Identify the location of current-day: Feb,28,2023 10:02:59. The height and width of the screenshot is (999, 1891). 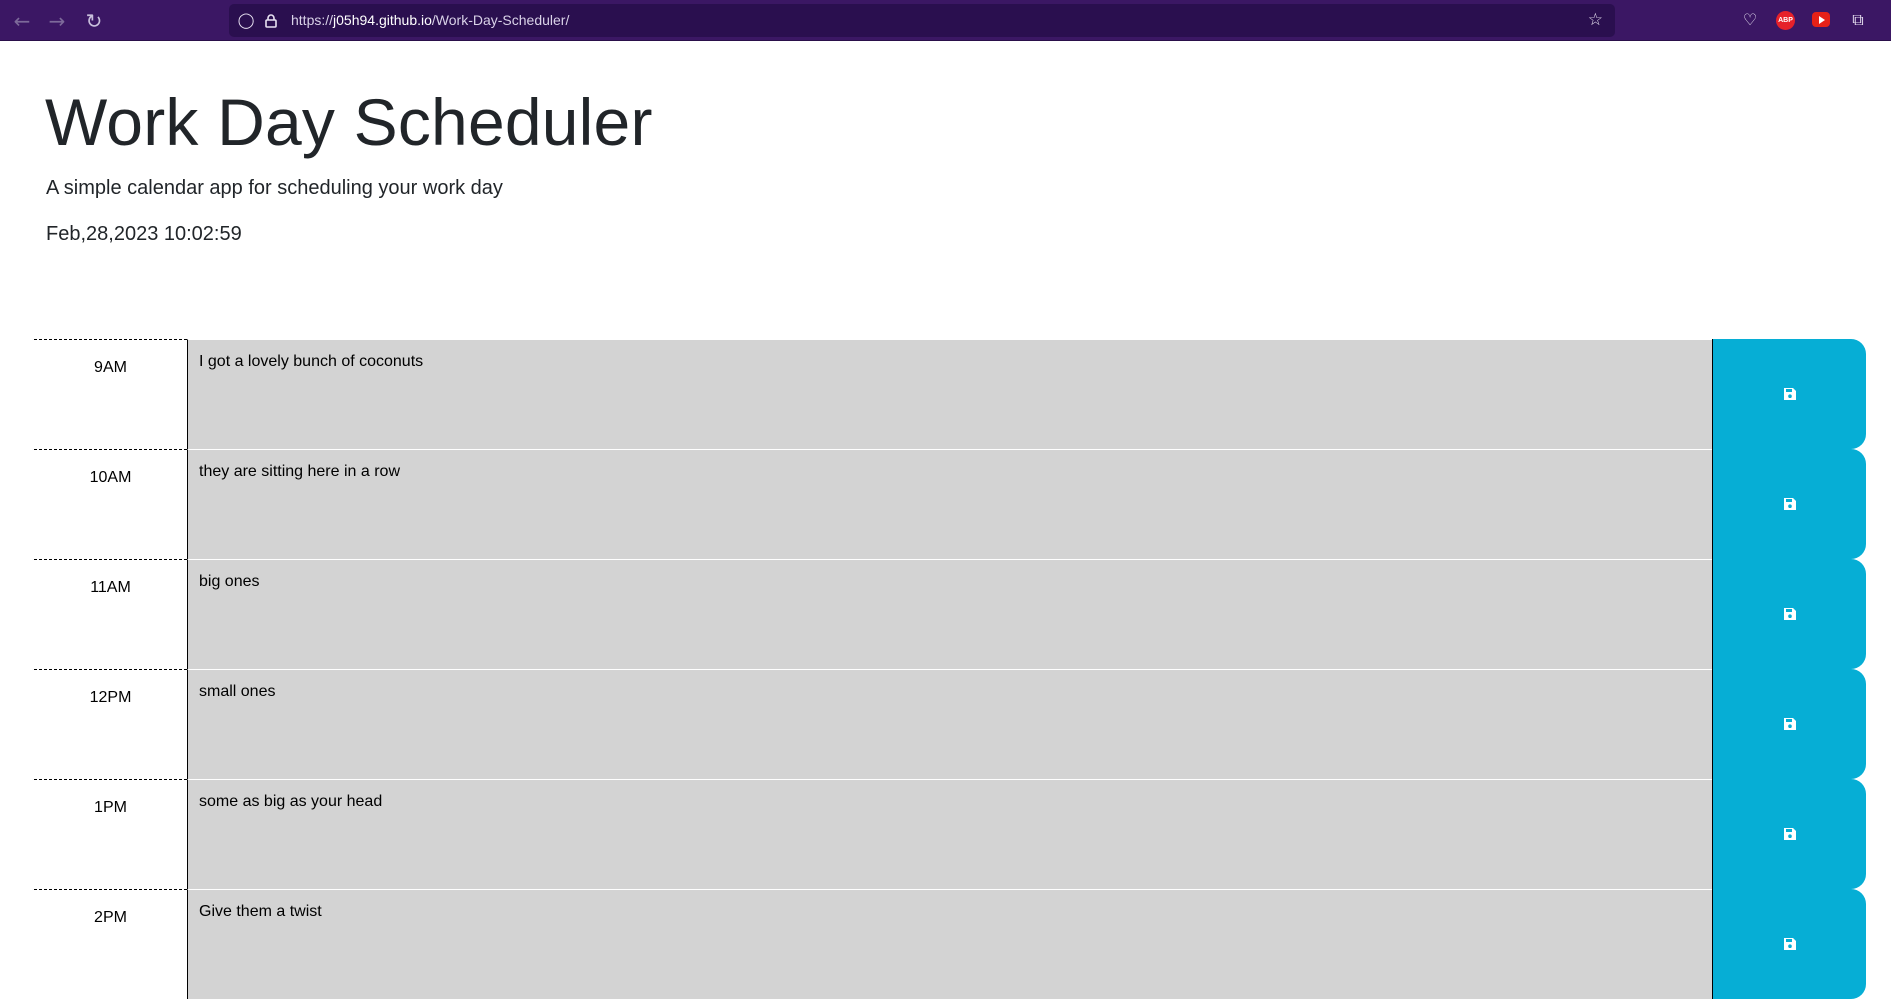
(144, 234).